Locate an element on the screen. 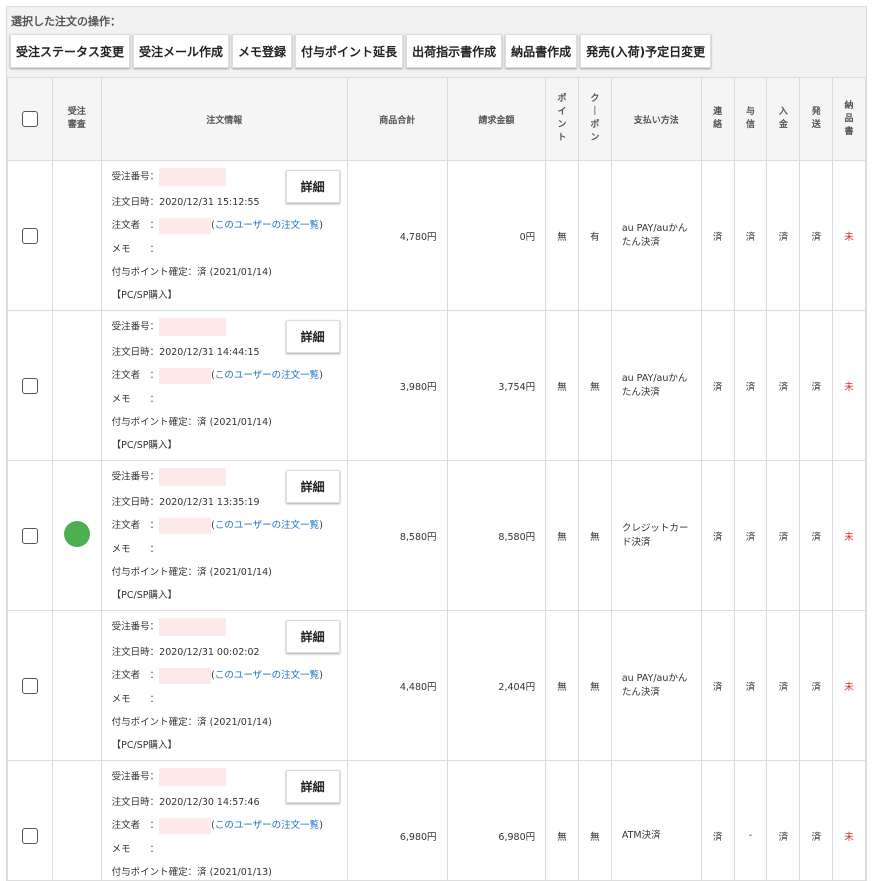 The height and width of the screenshot is (881, 873). billing-amount-cell: 3,754円 is located at coordinates (496, 385).